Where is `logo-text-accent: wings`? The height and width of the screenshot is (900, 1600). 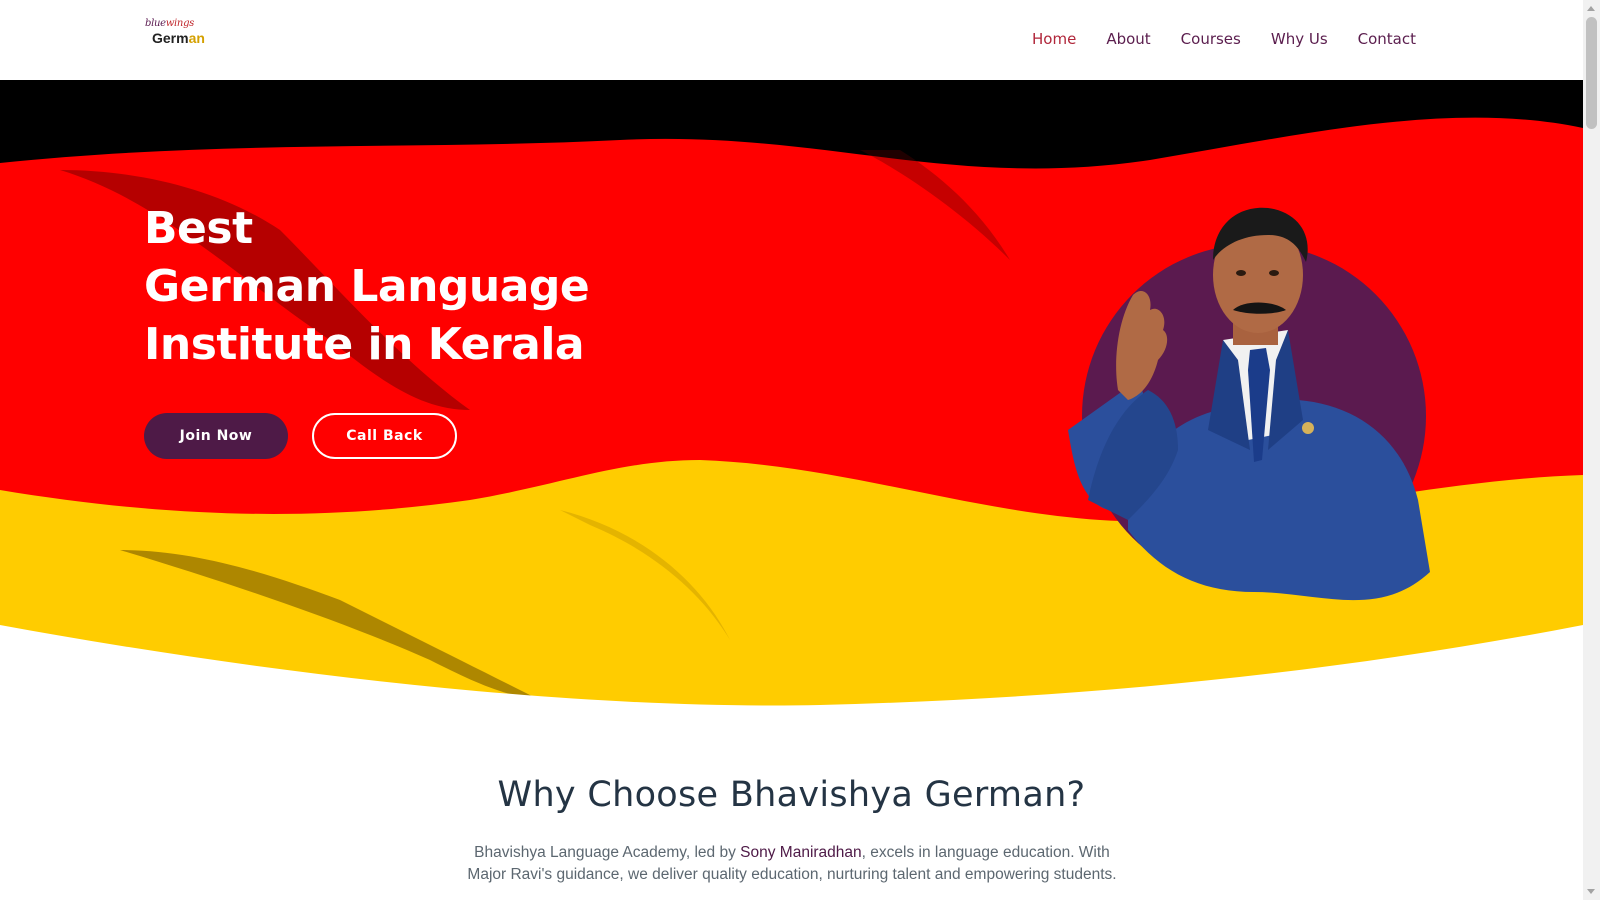
logo-text-accent: wings is located at coordinates (180, 23).